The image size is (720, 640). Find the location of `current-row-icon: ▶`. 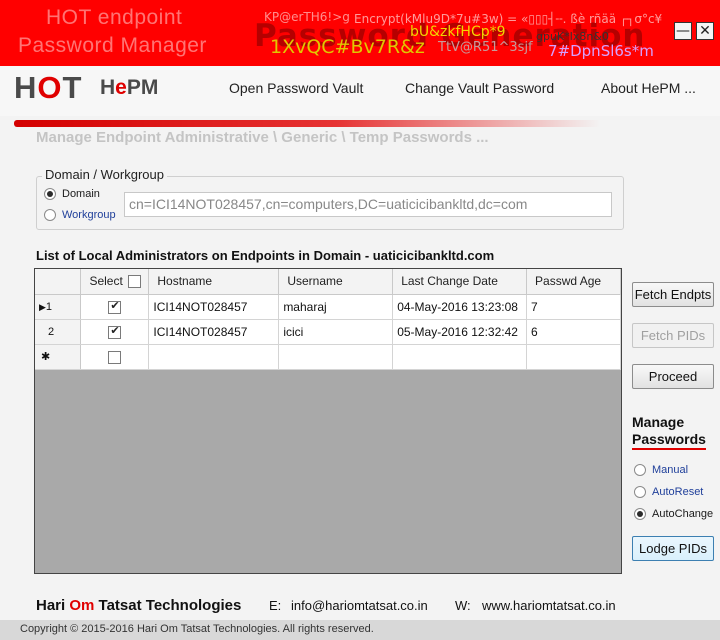

current-row-icon: ▶ is located at coordinates (42, 306).